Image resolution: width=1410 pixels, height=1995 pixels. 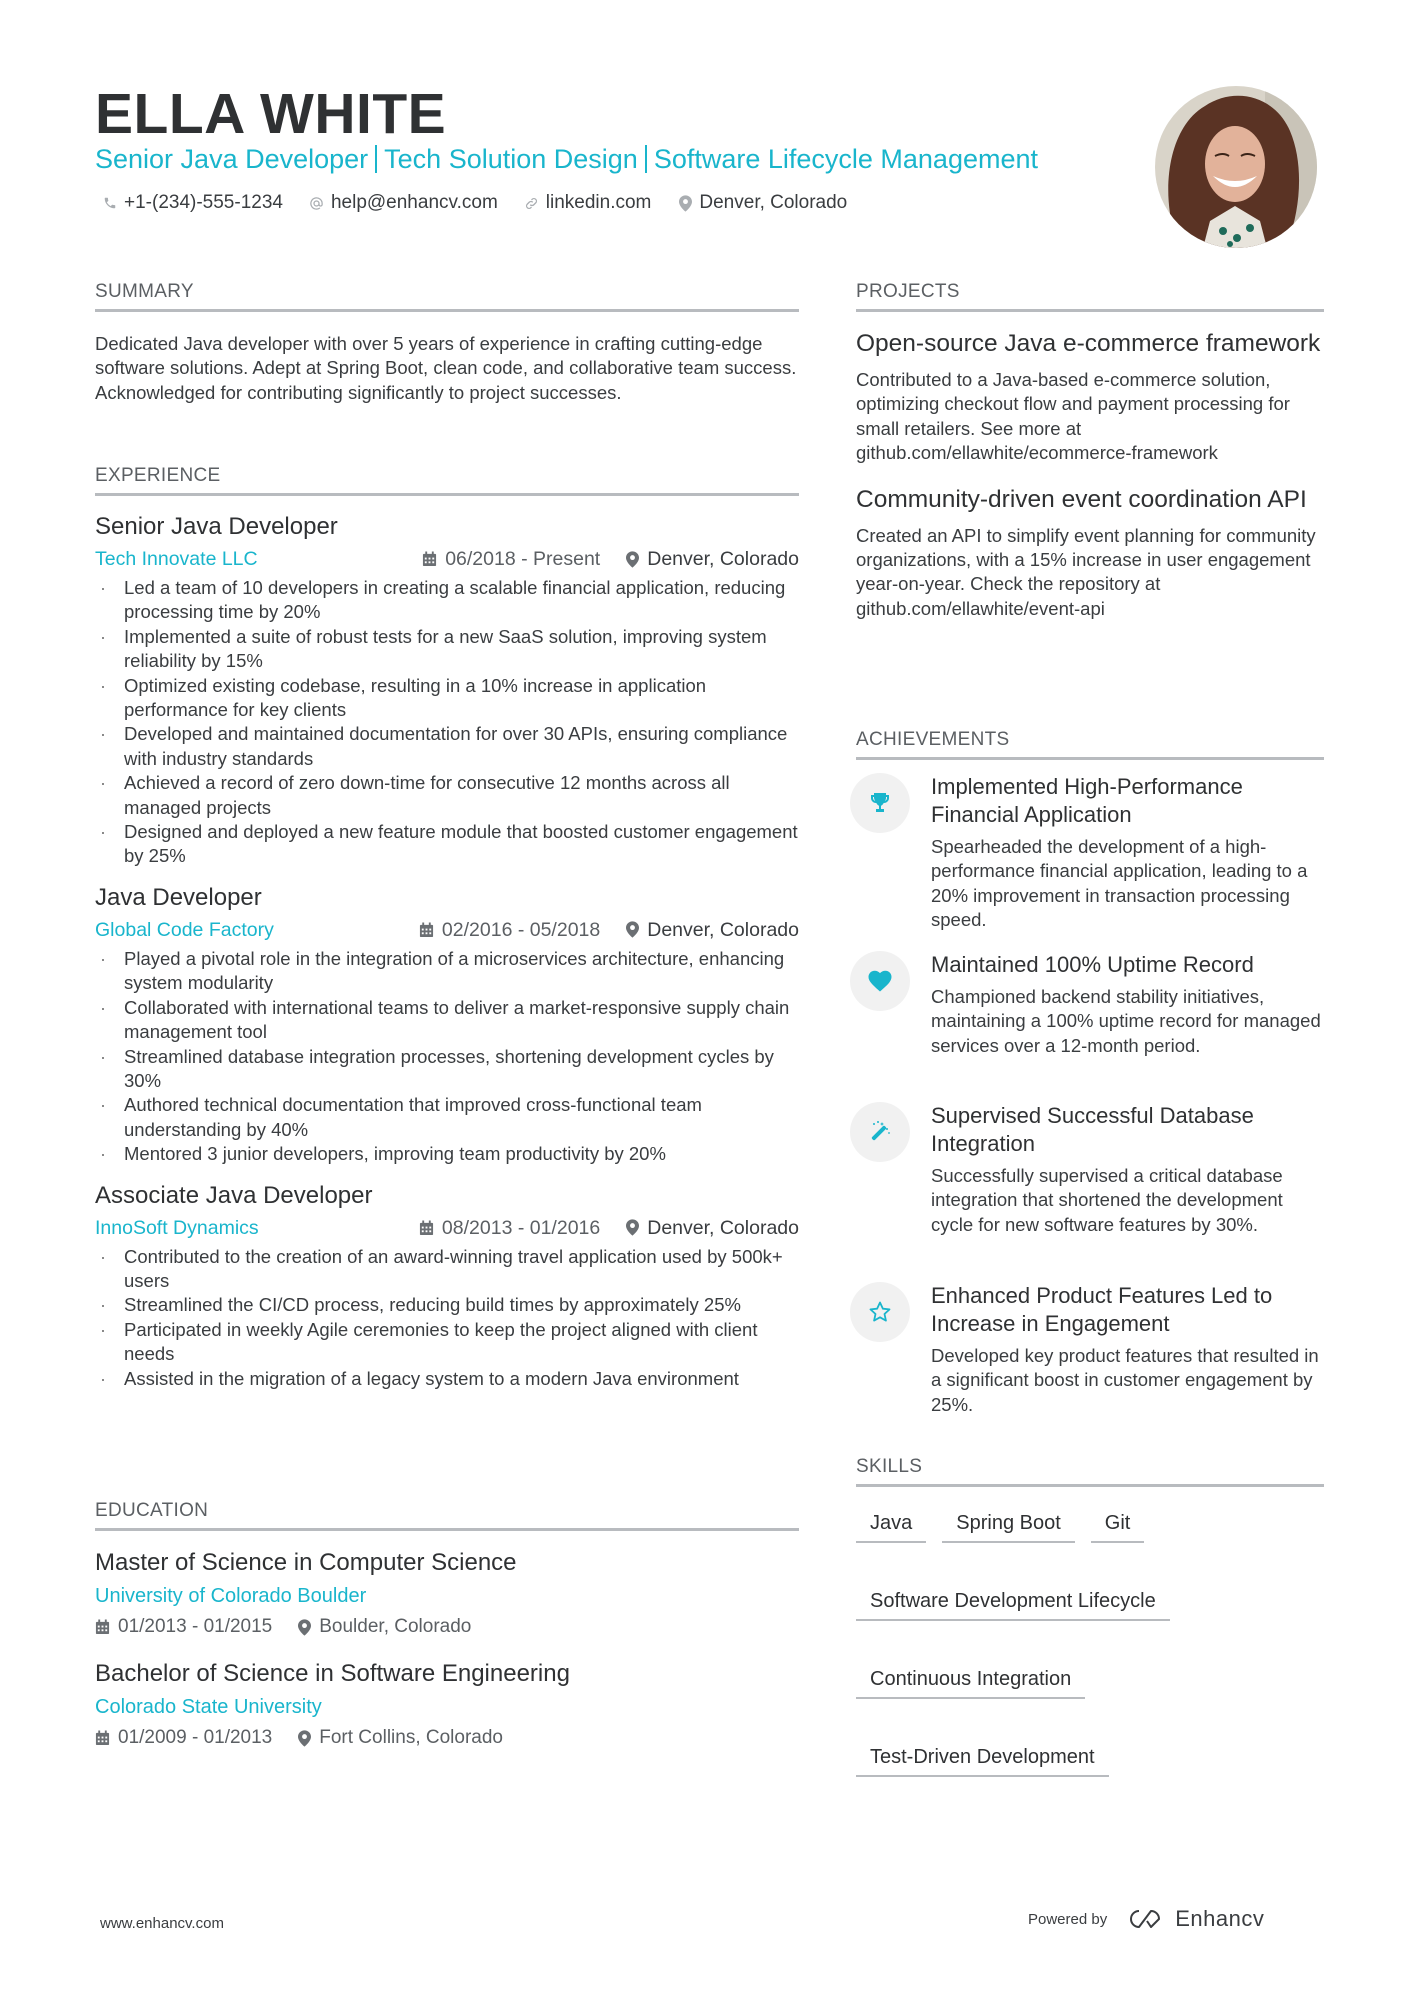 What do you see at coordinates (414, 202) in the screenshot?
I see `contact-email-text: help@enhancv.com` at bounding box center [414, 202].